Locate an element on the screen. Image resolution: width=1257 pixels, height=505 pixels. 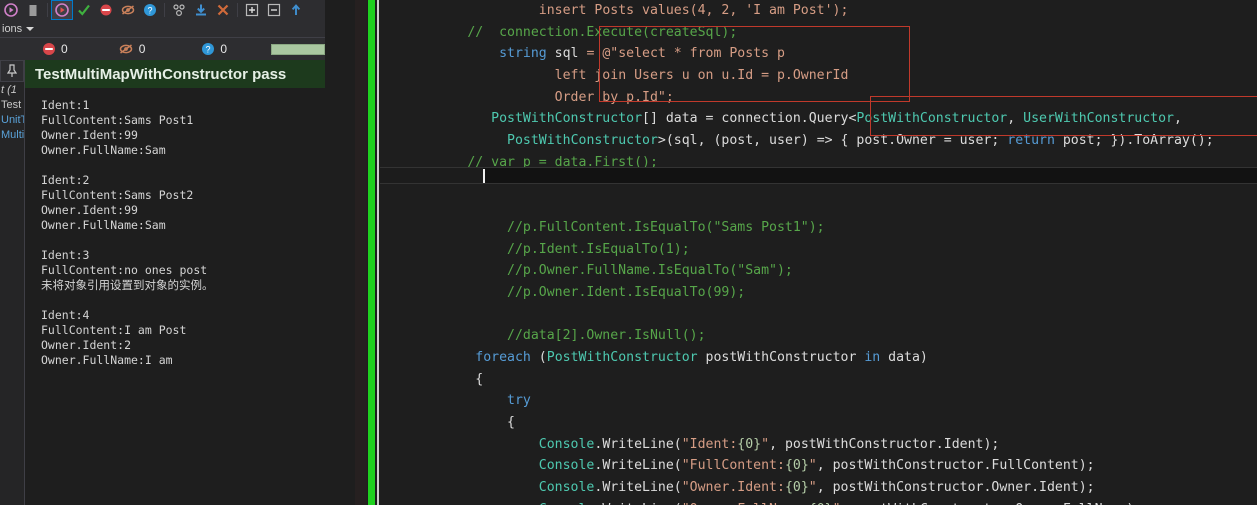
code-token: try is located at coordinates (519, 401).